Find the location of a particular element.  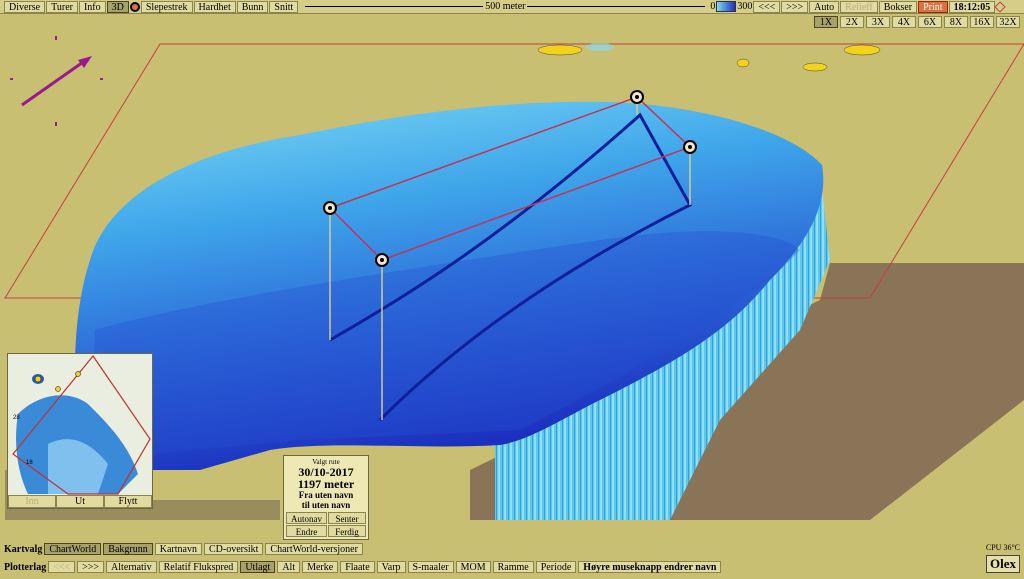

overview-minimap: 28 18 Inn Ut Flytt is located at coordinates (80, 431).